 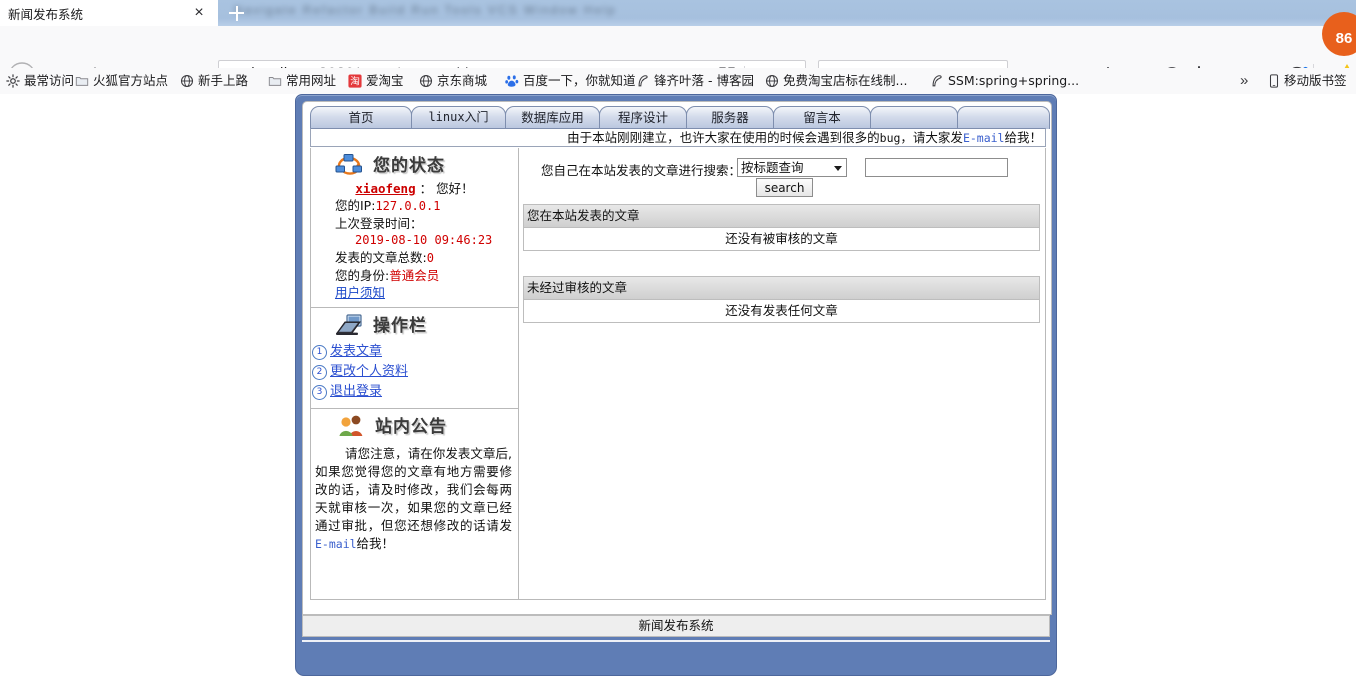 I want to click on status-panel-header: 您的状态, so click(x=414, y=164).